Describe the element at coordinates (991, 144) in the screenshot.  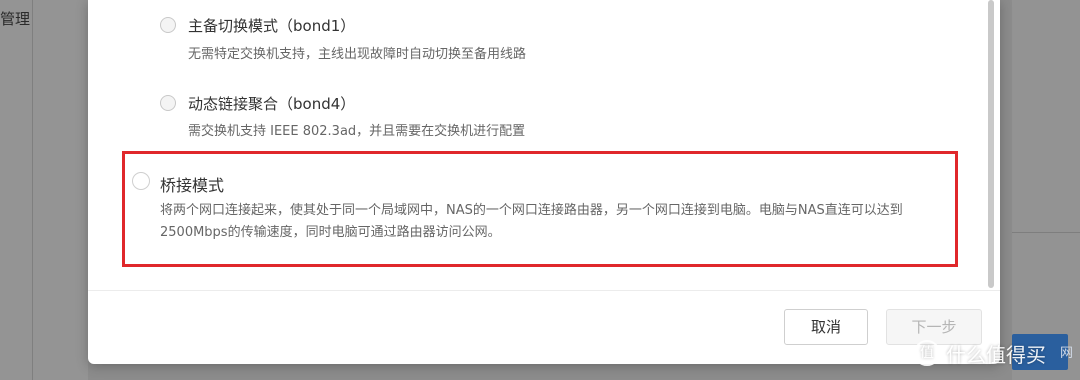
I see `dialog-scrollbar` at that location.